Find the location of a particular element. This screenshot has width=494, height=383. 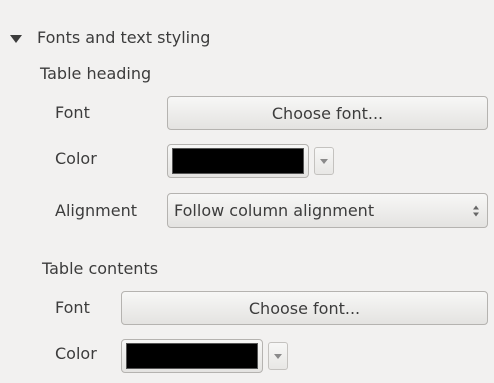

heading-color-label: Color is located at coordinates (76, 158).